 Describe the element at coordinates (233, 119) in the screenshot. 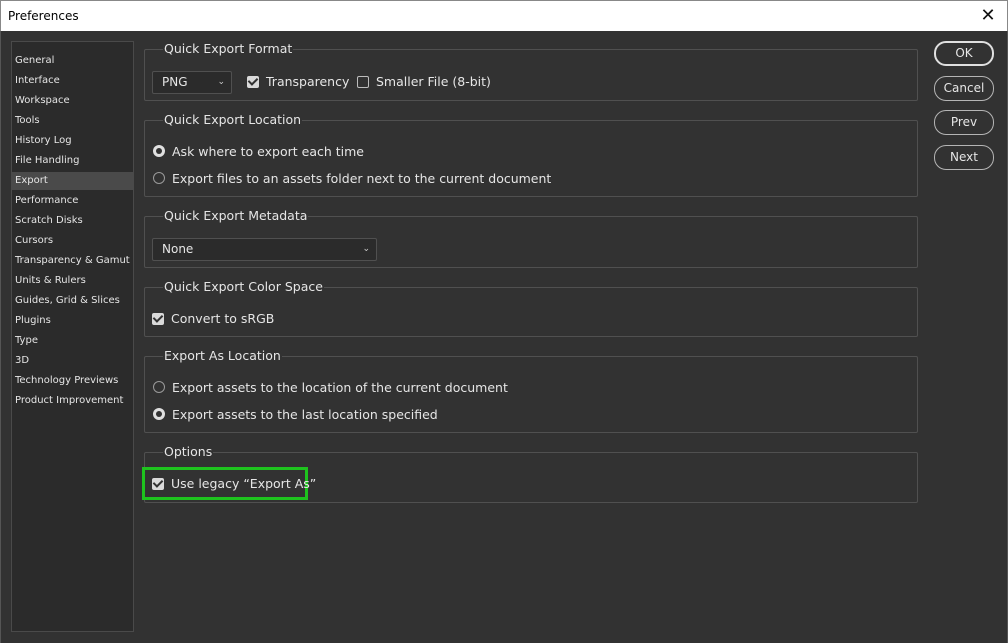

I see `quick-export-location-label: Quick Export Location` at that location.